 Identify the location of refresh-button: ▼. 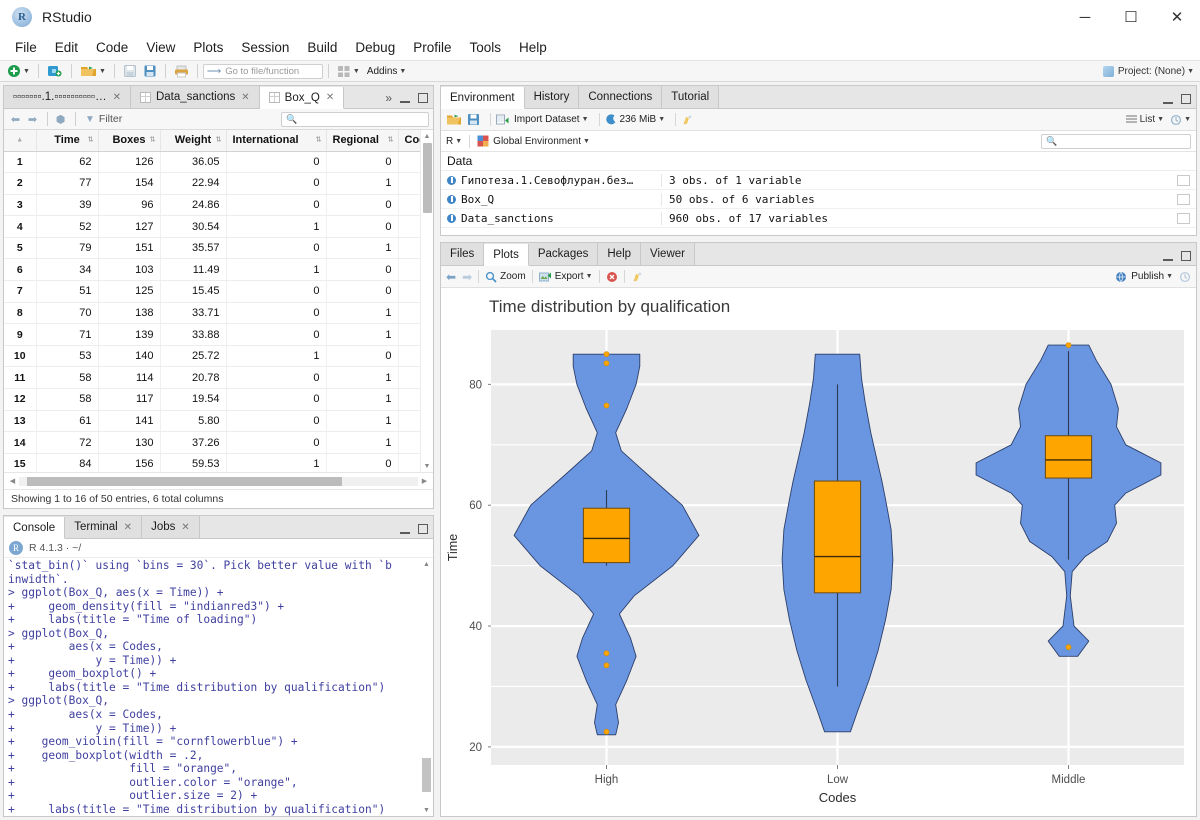
(1180, 120).